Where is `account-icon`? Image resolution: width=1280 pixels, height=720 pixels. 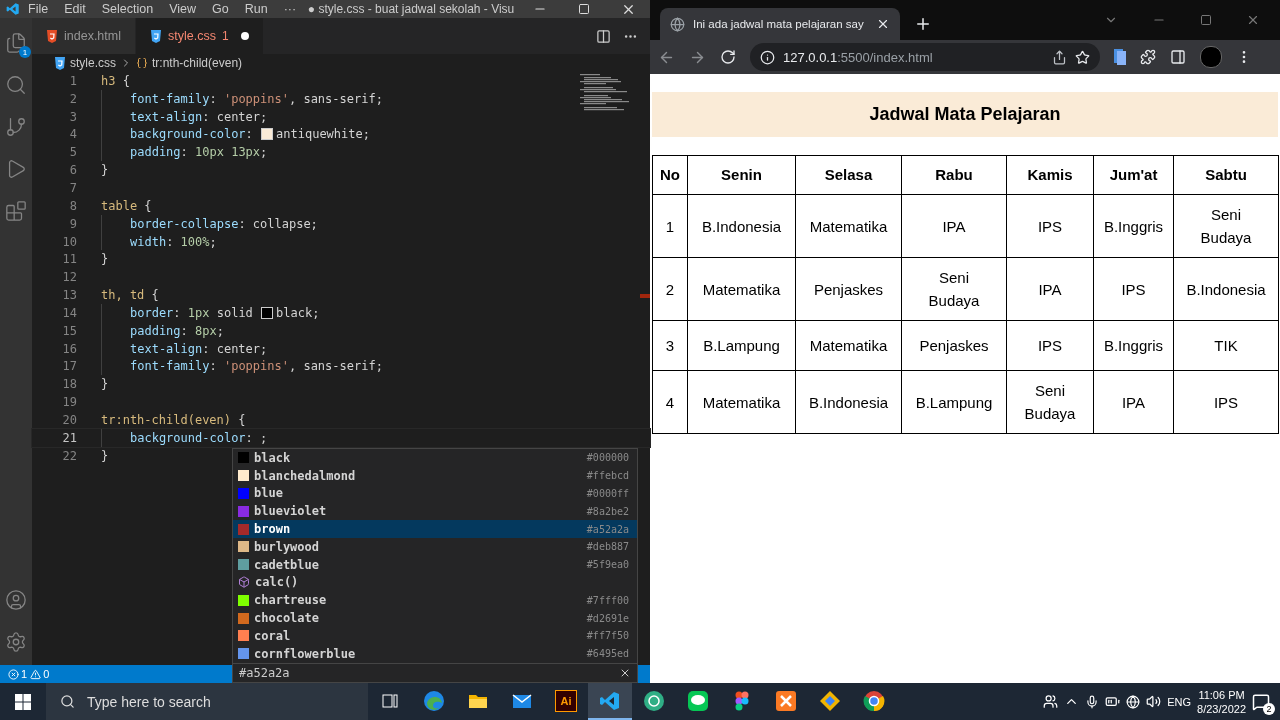
account-icon is located at coordinates (16, 600).